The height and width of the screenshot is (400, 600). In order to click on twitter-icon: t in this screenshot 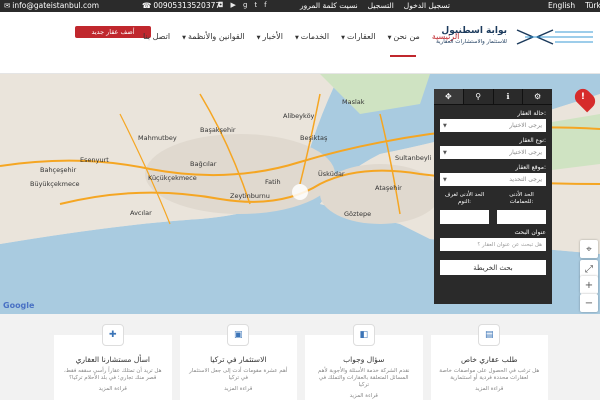, I will do `click(255, 5)`.